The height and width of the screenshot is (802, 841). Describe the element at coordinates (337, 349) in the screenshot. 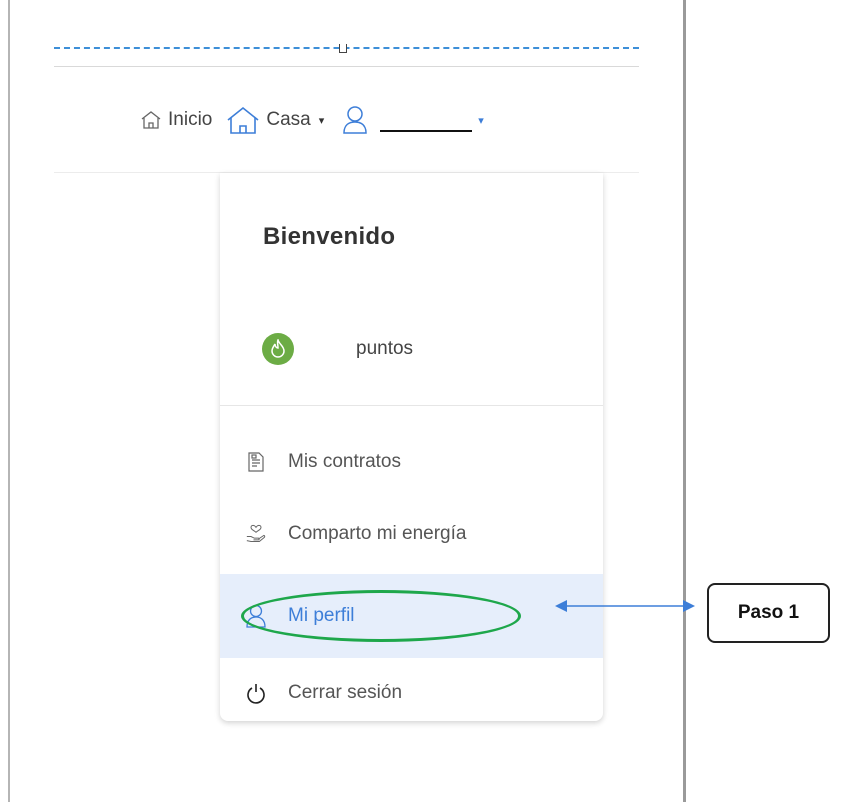

I see `points-row: puntos` at that location.